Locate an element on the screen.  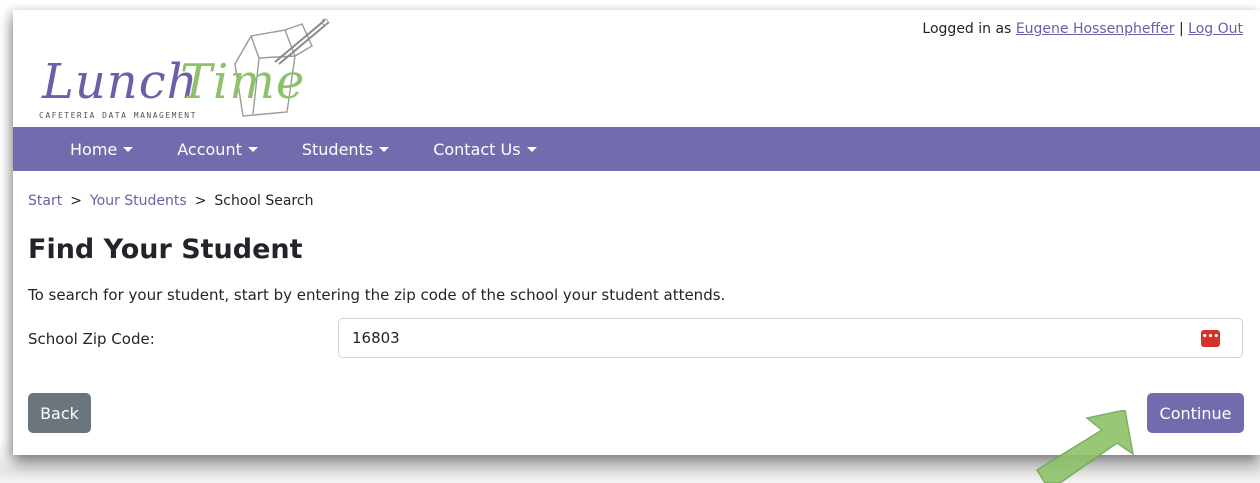
nav-item-contact-us: Contact Us is located at coordinates (485, 149).